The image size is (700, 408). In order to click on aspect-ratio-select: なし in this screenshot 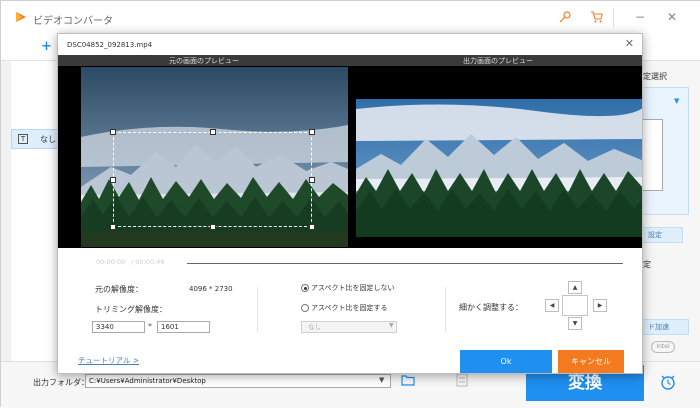, I will do `click(349, 327)`.